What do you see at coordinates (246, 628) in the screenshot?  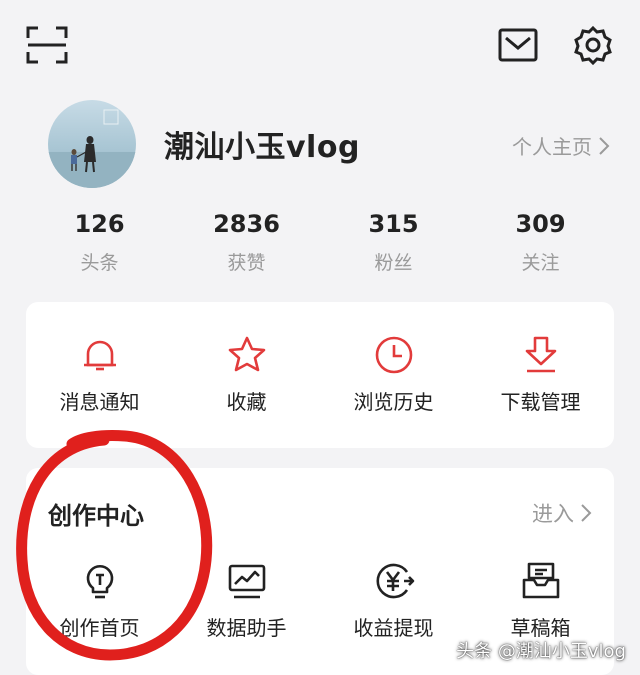 I see `tool-label: 数据助手` at bounding box center [246, 628].